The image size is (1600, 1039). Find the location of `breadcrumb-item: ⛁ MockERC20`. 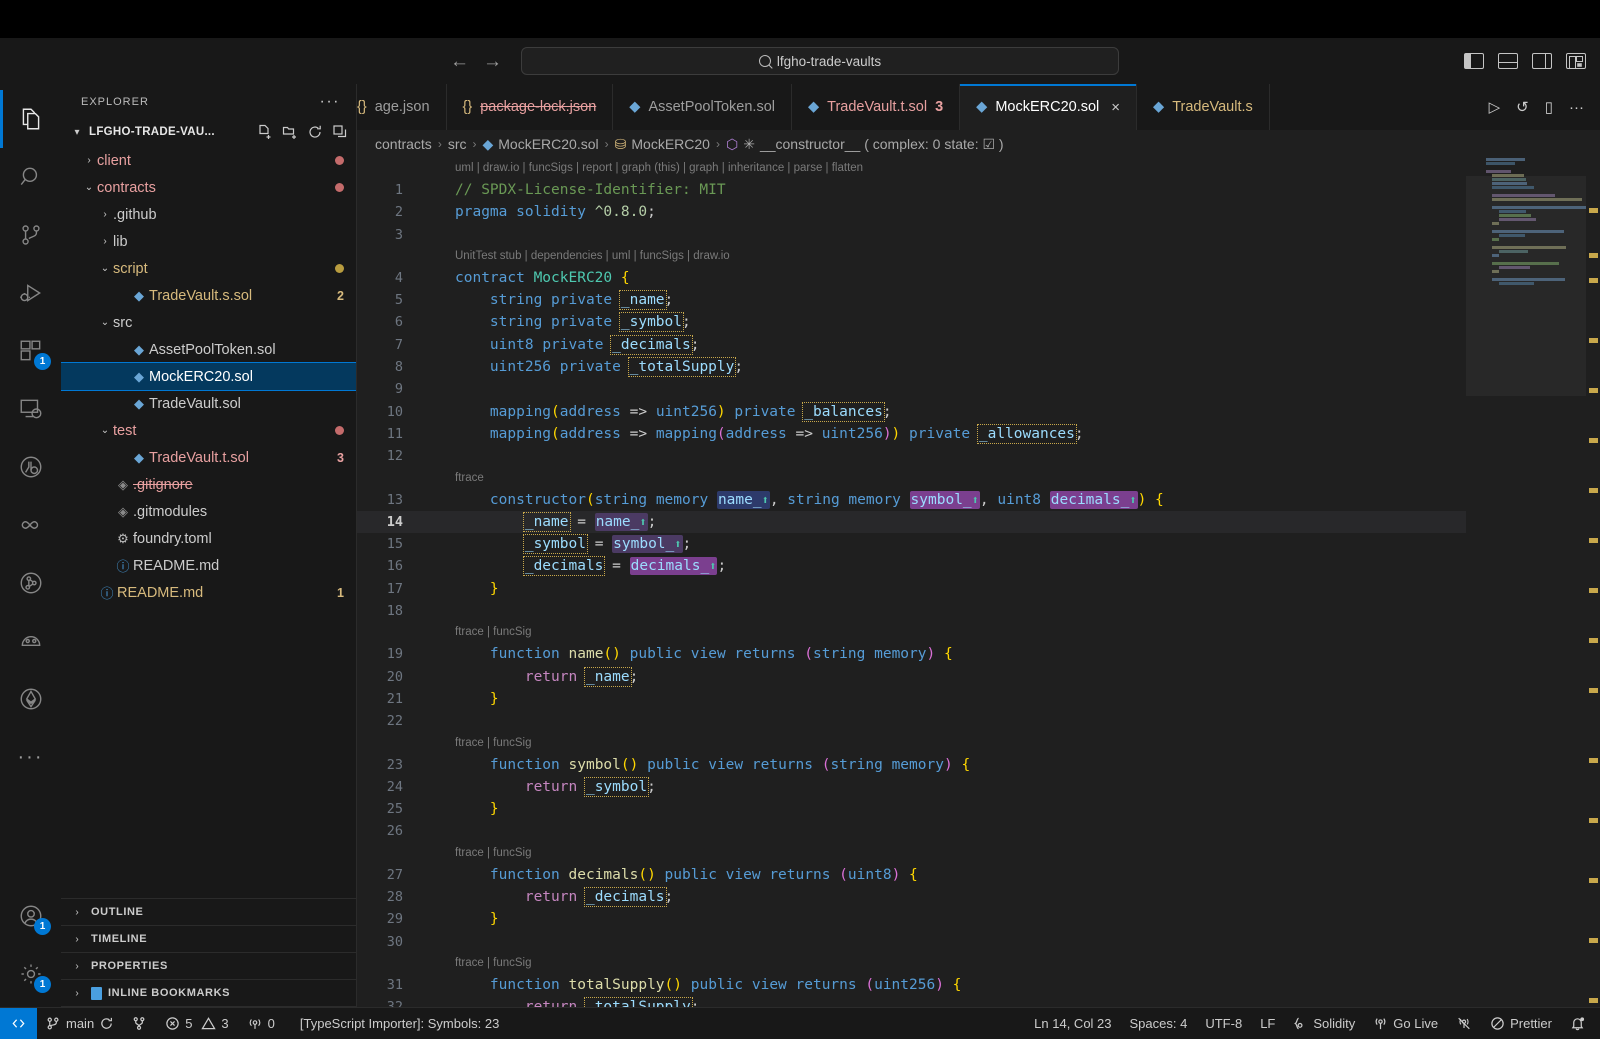

breadcrumb-item: ⛁ MockERC20 is located at coordinates (662, 144).